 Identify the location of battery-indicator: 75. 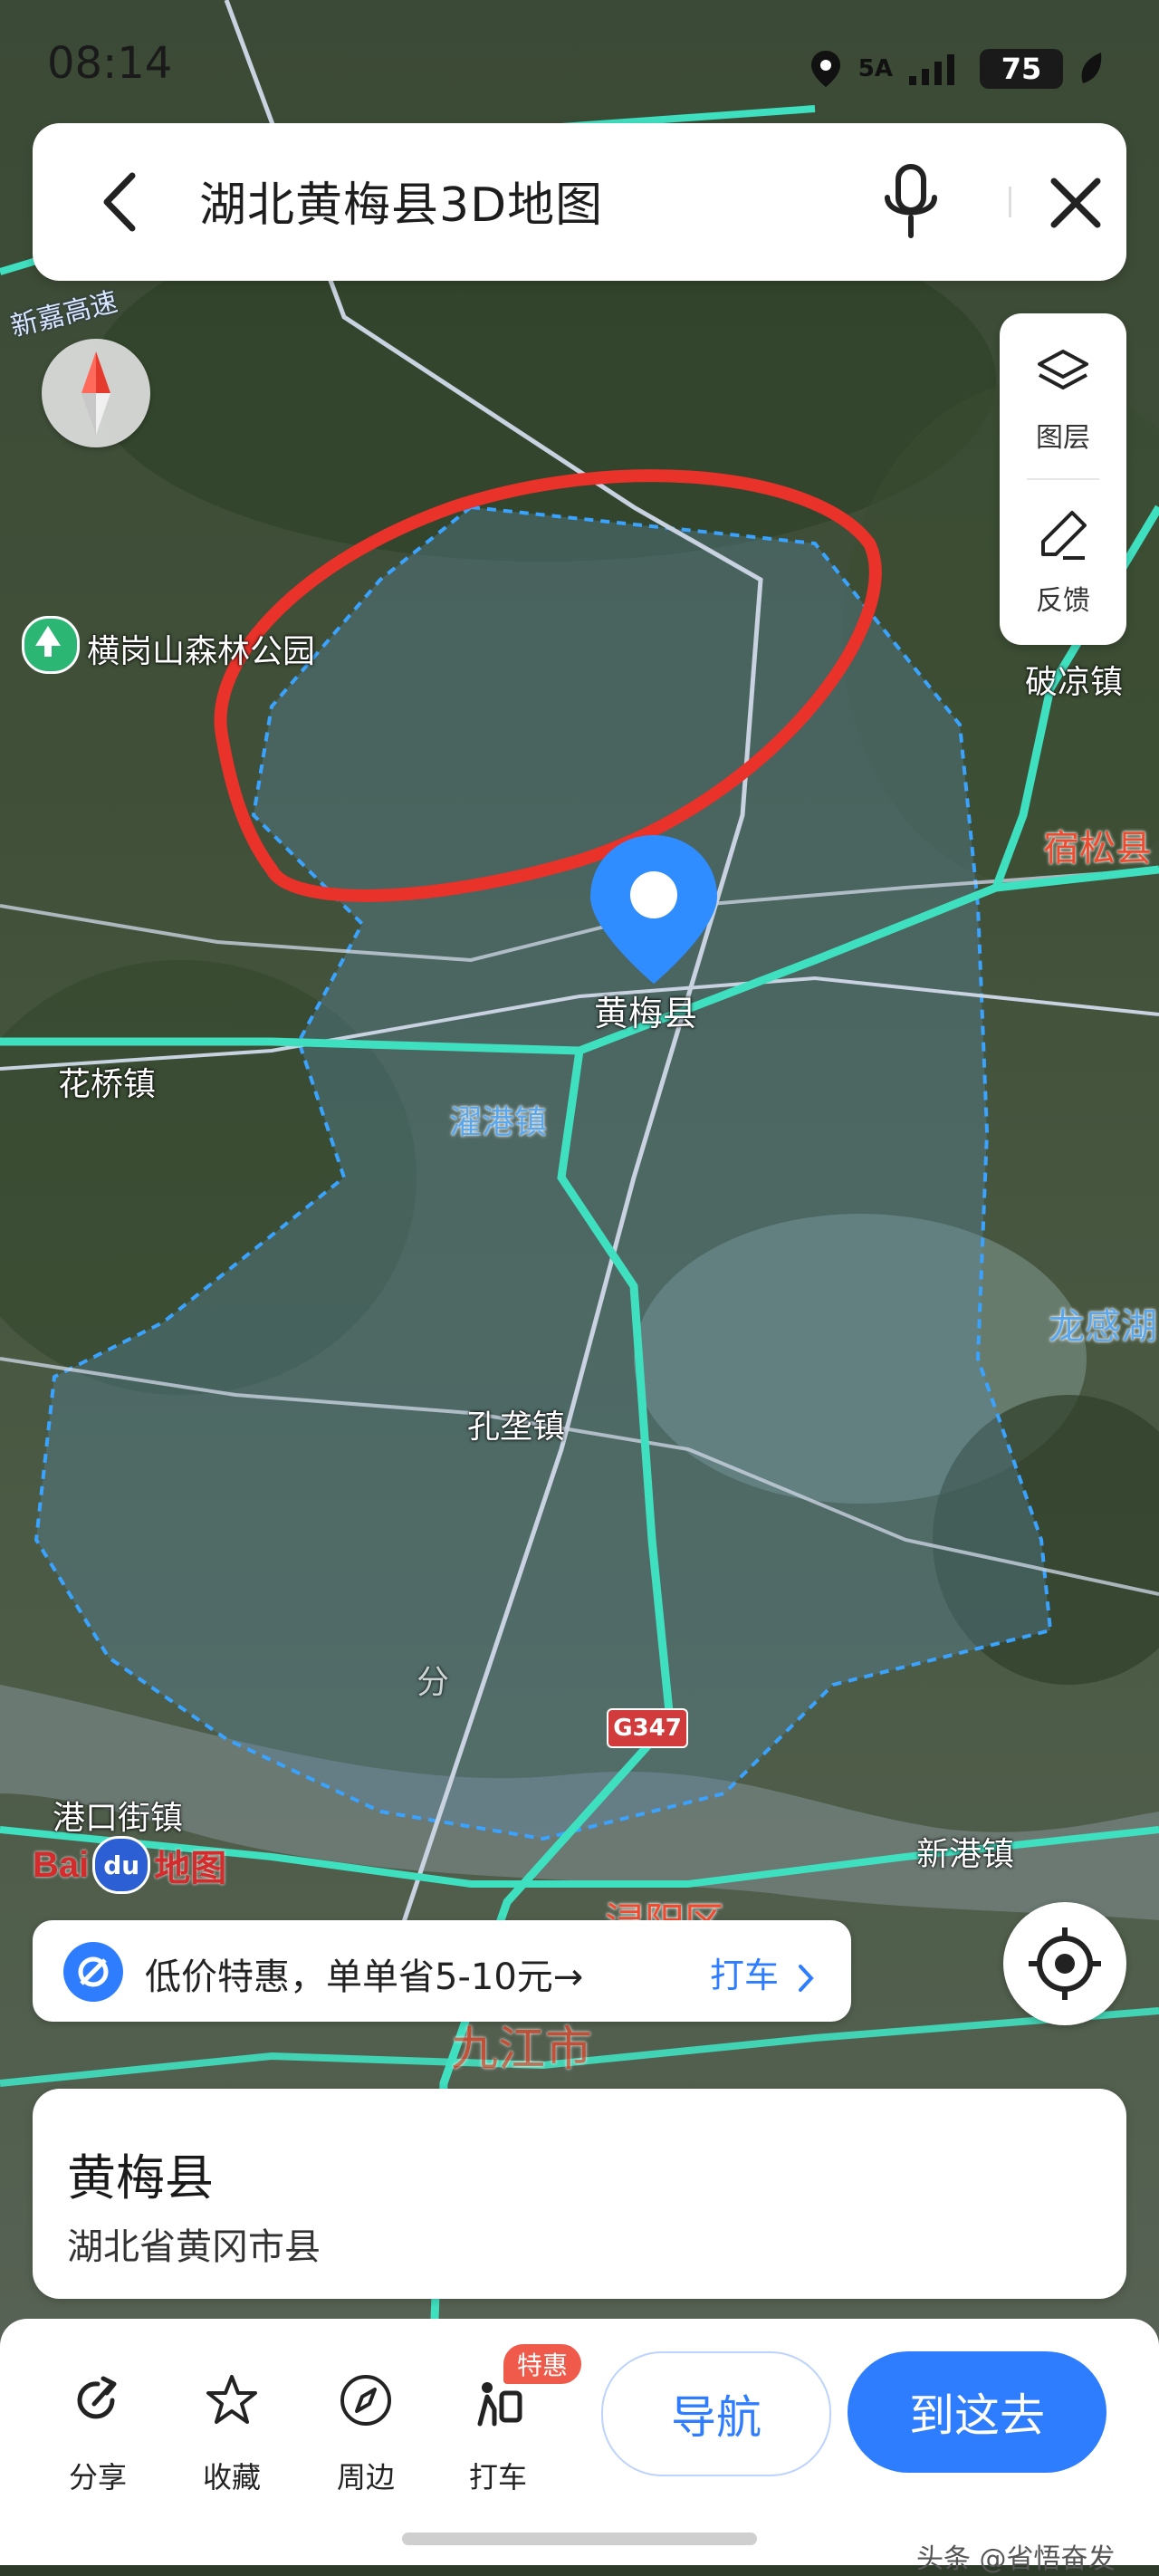
(1021, 69).